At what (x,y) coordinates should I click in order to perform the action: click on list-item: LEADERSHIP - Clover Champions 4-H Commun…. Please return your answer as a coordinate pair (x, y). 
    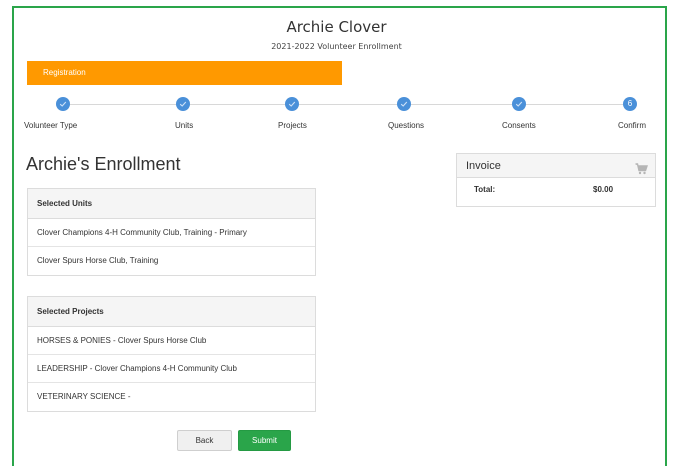
    Looking at the image, I should click on (171, 369).